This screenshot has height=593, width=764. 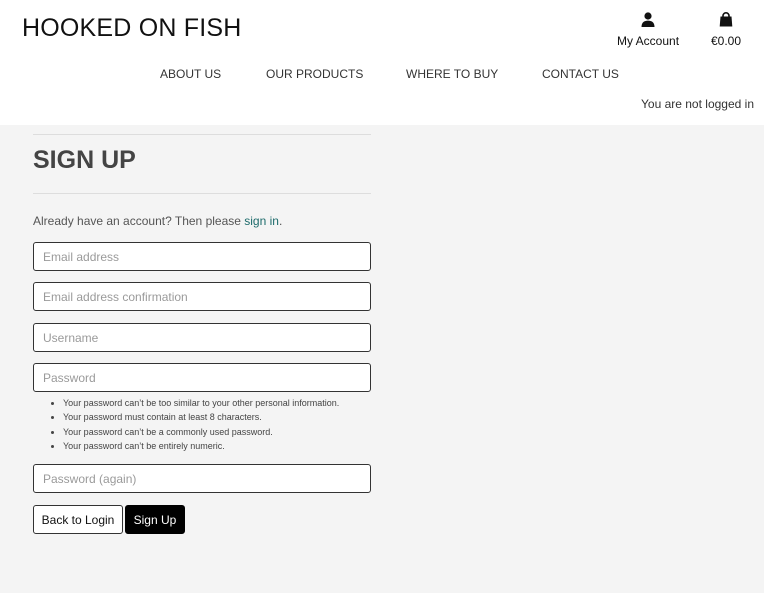 What do you see at coordinates (726, 30) in the screenshot?
I see `cart-button: €0.00` at bounding box center [726, 30].